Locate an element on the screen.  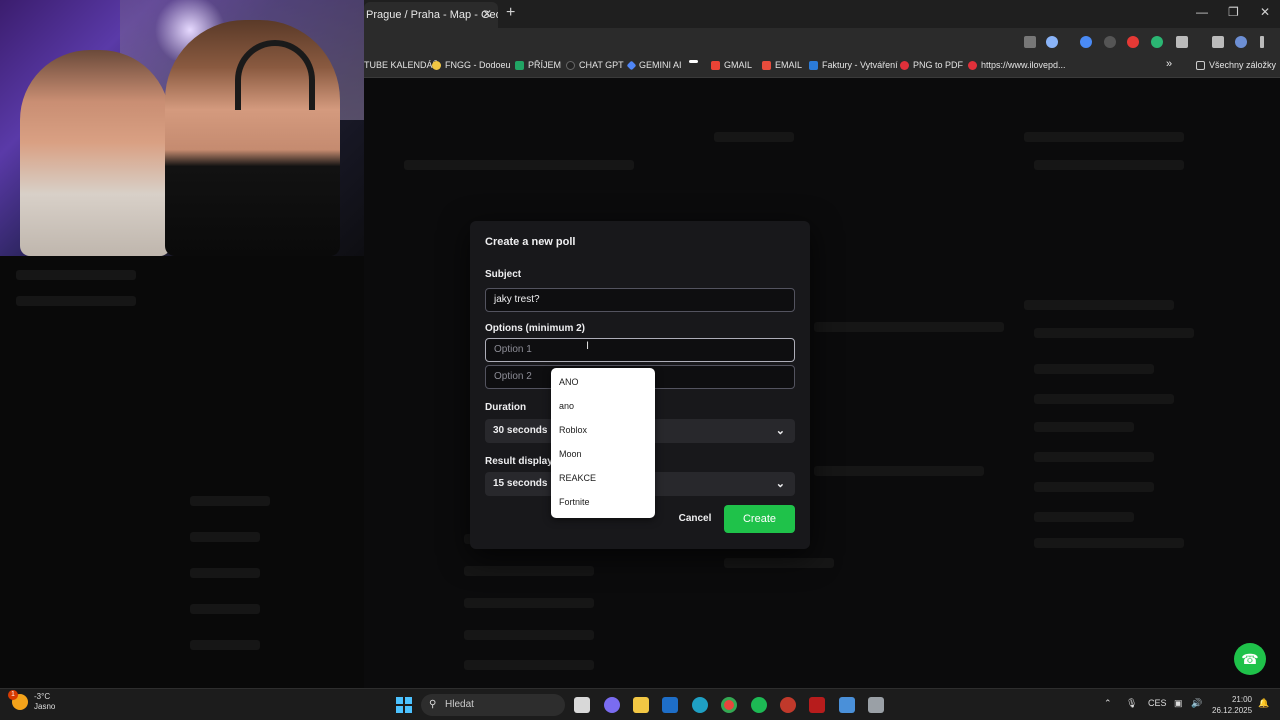
bookmark-item: CHAT GPT is located at coordinates (595, 65).